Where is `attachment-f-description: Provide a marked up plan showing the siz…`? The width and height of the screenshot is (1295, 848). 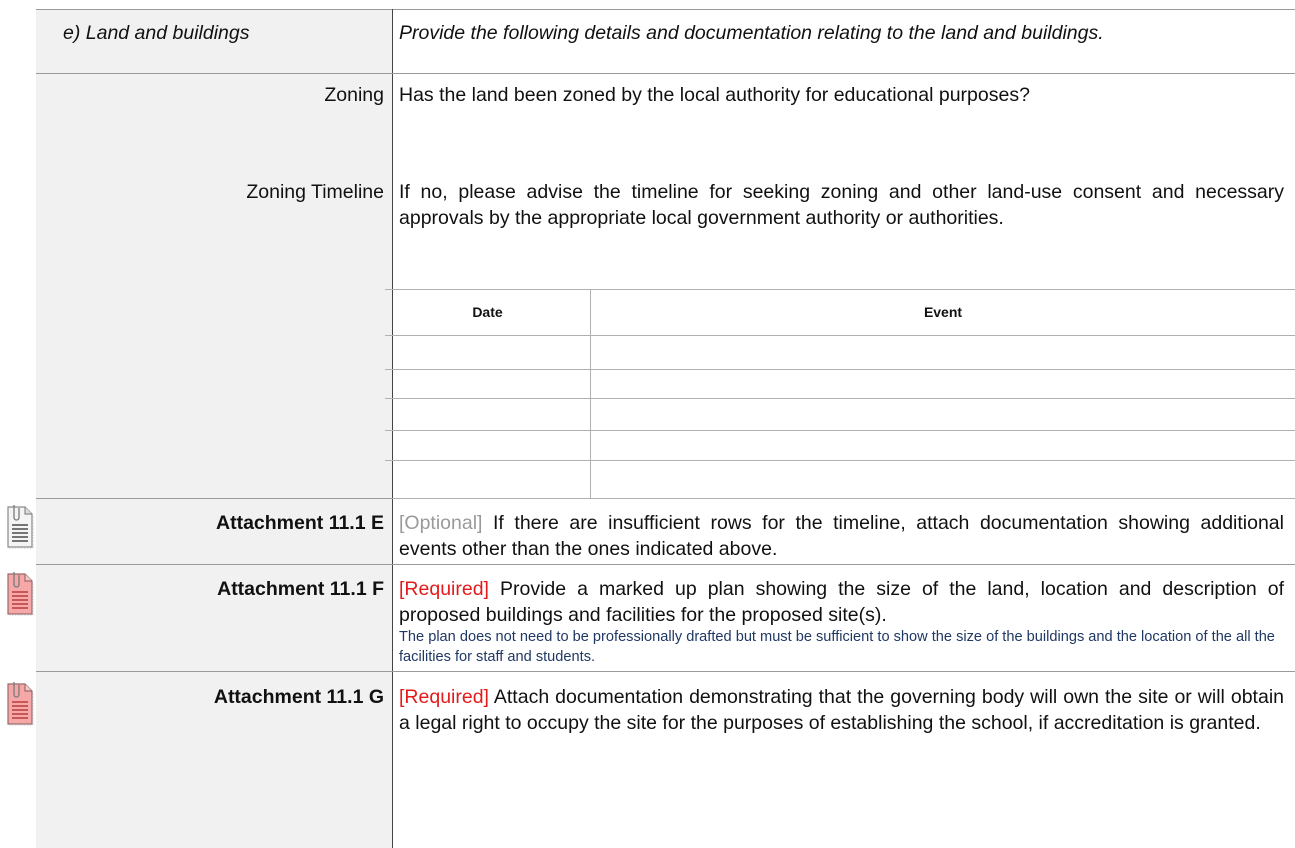 attachment-f-description: Provide a marked up plan showing the siz… is located at coordinates (841, 602).